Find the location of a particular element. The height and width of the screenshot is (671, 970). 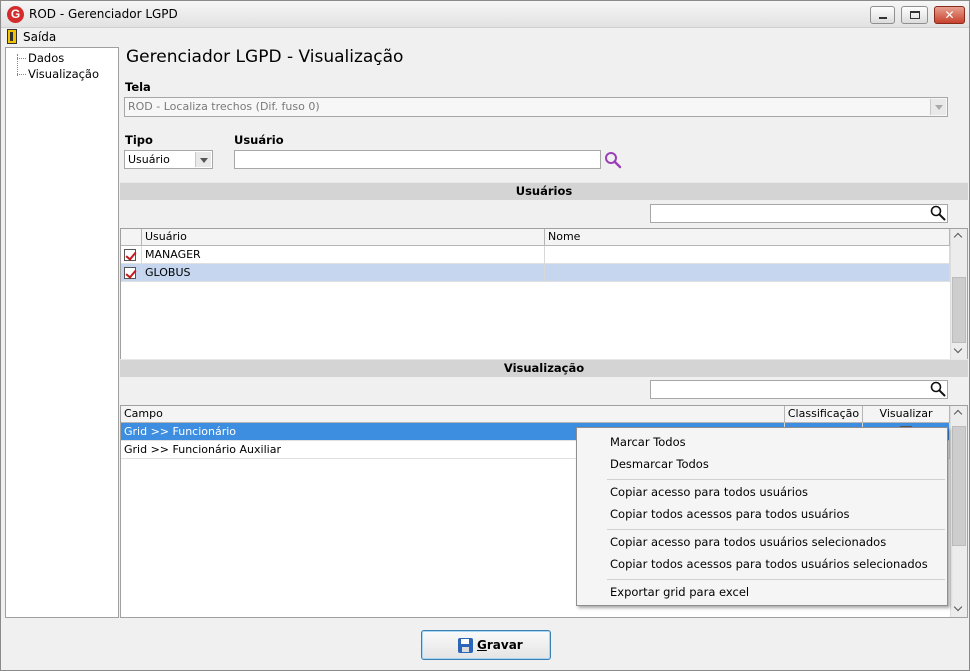

column-header-nome: Nome is located at coordinates (747, 237).